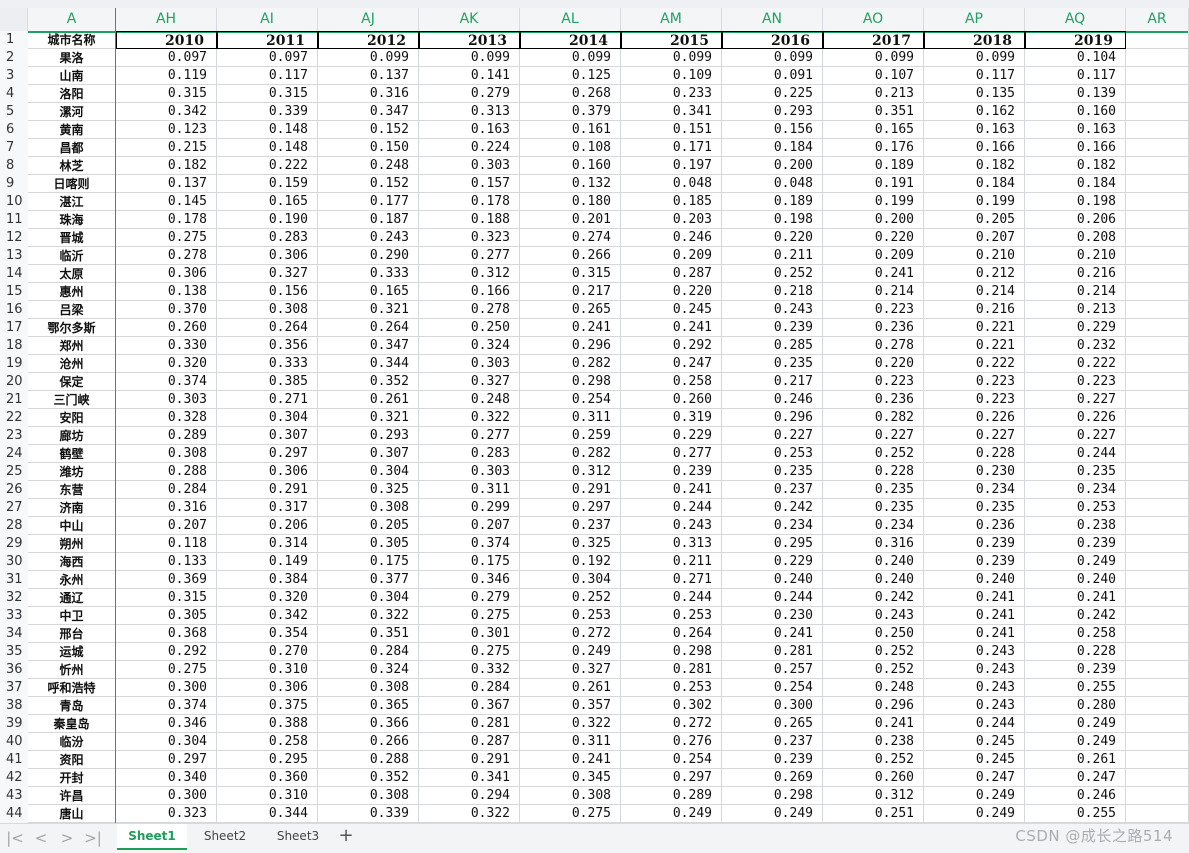 The height and width of the screenshot is (853, 1189). Describe the element at coordinates (72, 634) in the screenshot. I see `city-cell: 邢台` at that location.